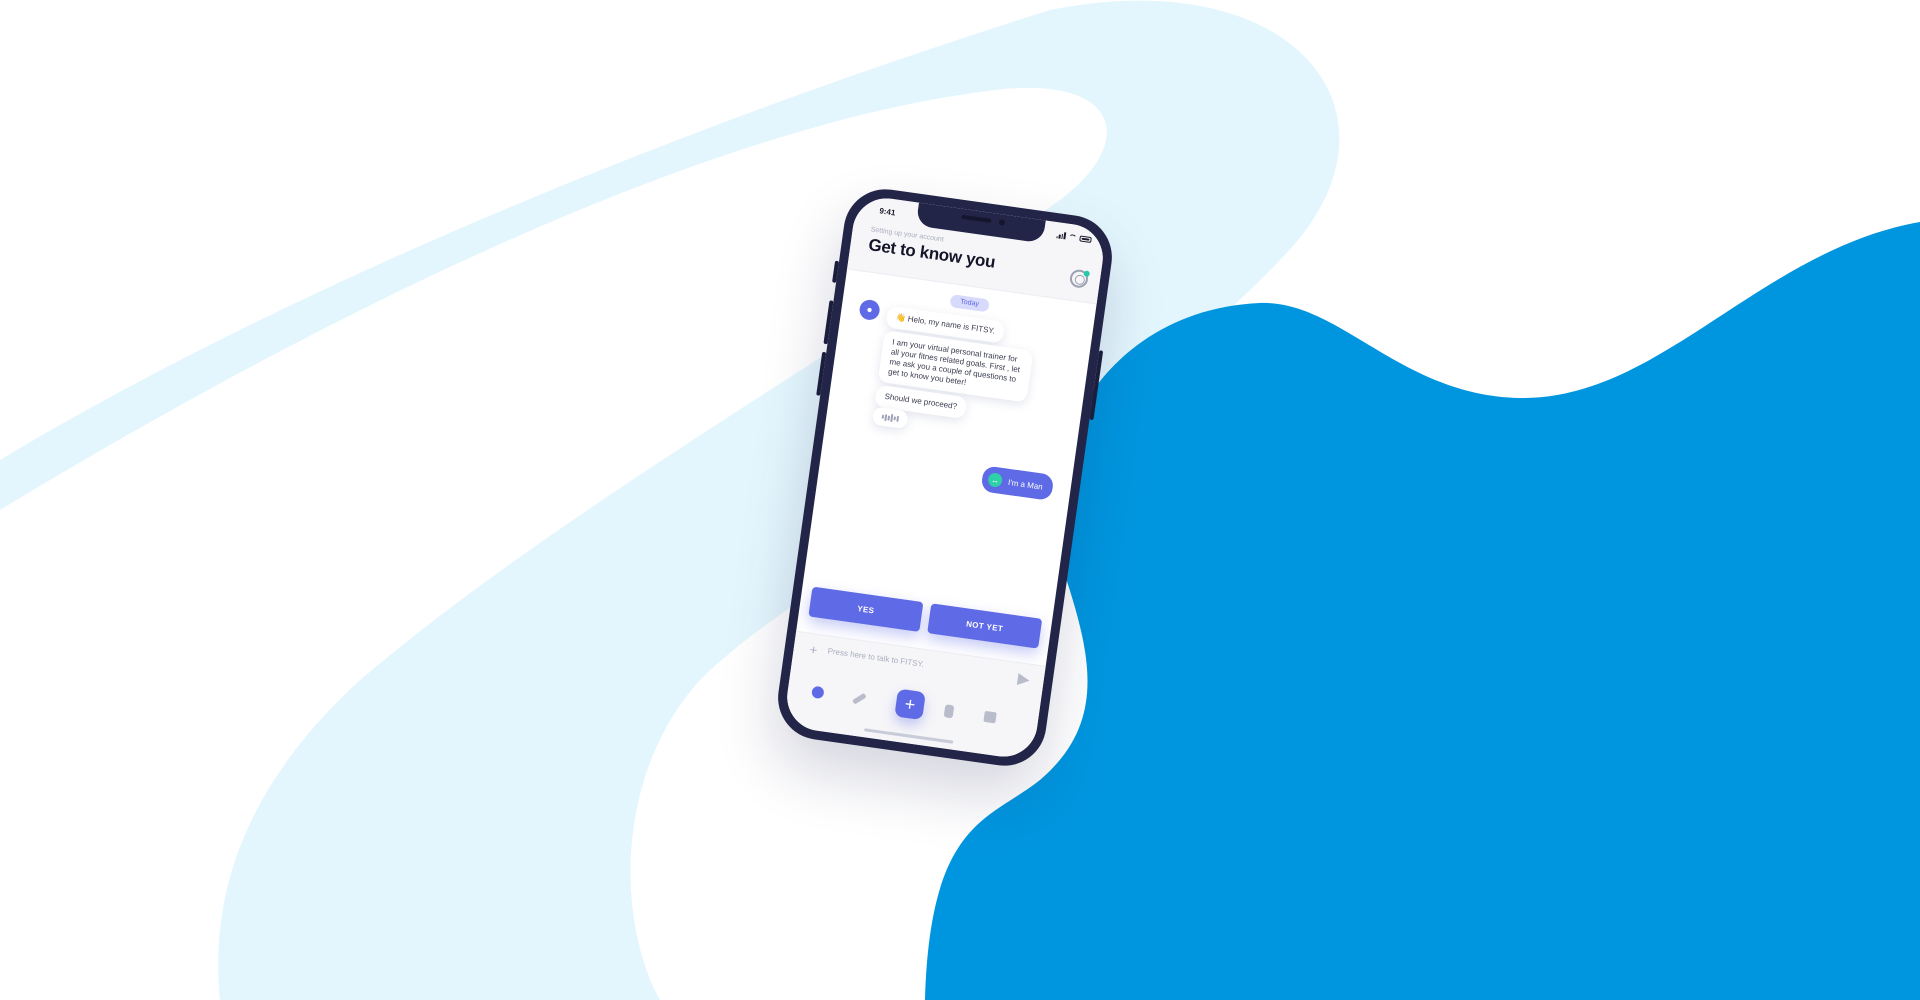 The width and height of the screenshot is (1920, 1000). Describe the element at coordinates (887, 212) in the screenshot. I see `status-time: 9:41` at that location.